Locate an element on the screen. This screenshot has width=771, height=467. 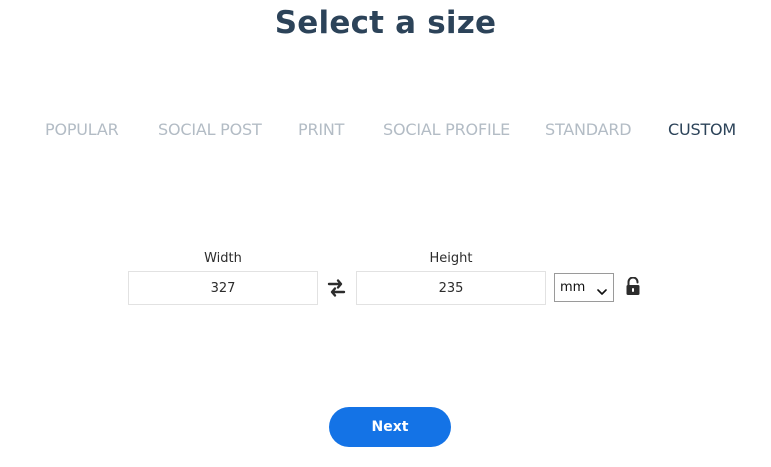
width-label: Width is located at coordinates (223, 258).